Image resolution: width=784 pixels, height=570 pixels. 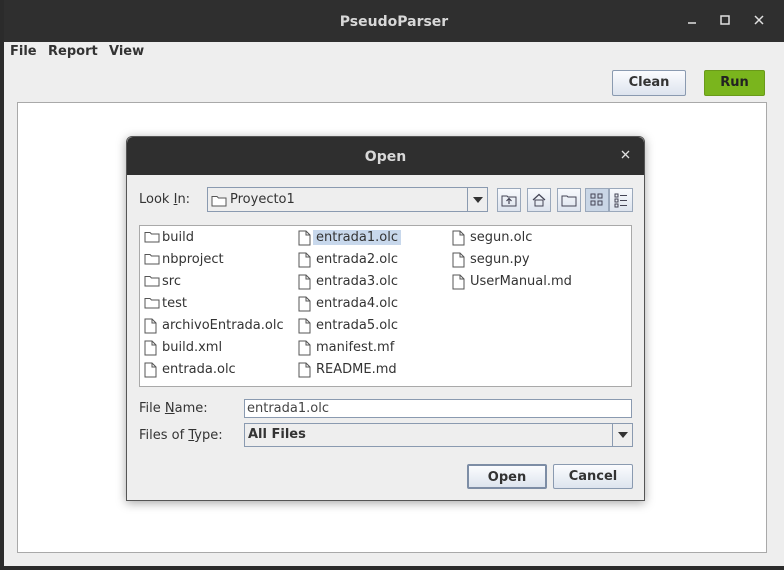 What do you see at coordinates (692, 20) in the screenshot?
I see `minimize-icon` at bounding box center [692, 20].